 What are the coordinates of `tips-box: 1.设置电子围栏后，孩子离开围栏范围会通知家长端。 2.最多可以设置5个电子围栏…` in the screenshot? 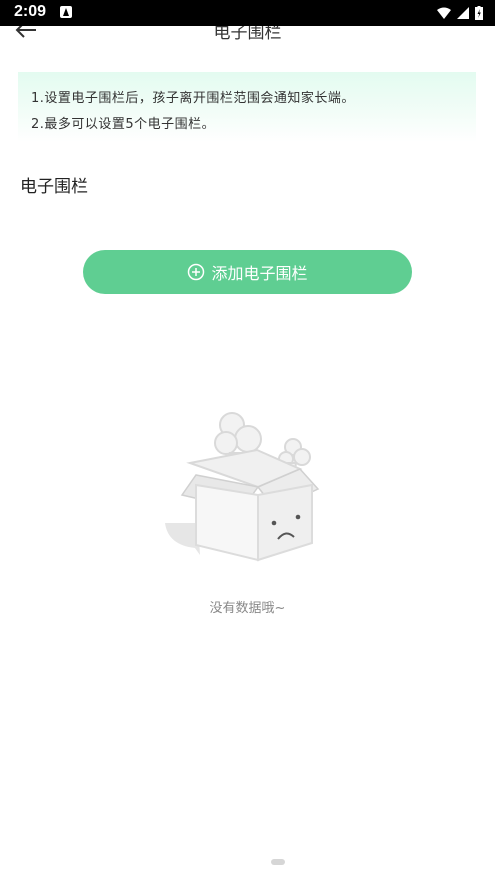 It's located at (247, 107).